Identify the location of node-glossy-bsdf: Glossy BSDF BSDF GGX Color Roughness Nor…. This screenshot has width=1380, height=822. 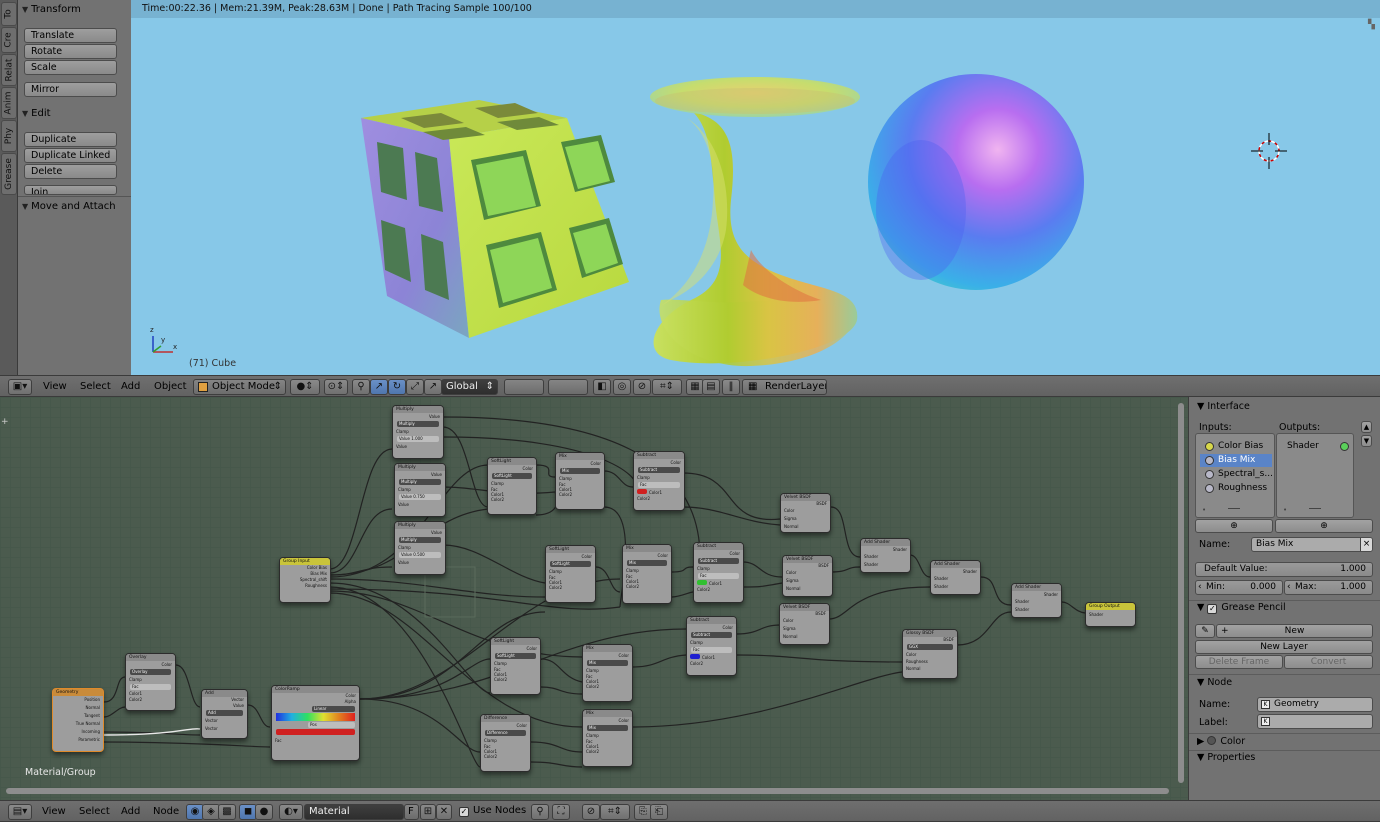
(930, 654).